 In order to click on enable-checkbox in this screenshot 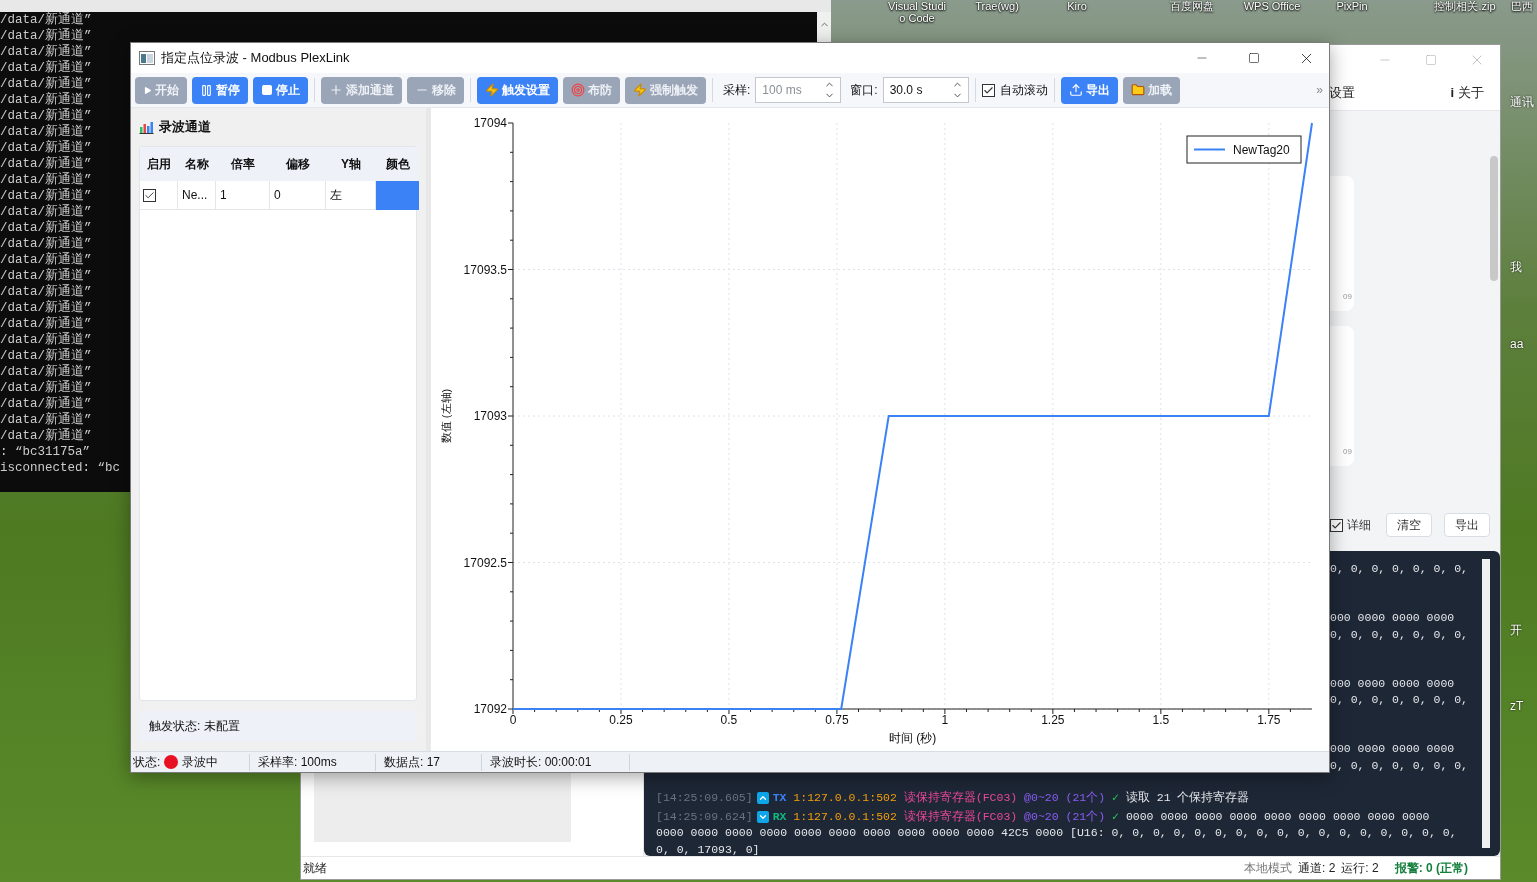, I will do `click(149, 195)`.